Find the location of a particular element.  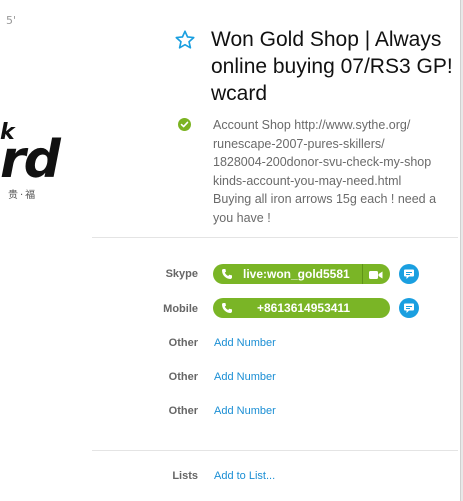

mood-line: Buying all iron arrows 15g each ! need a is located at coordinates (325, 199).